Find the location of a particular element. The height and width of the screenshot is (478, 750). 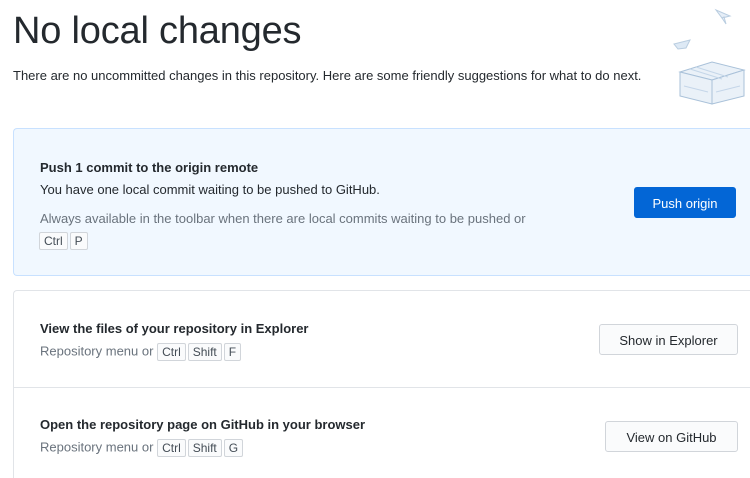

page-title: No local changes is located at coordinates (157, 31).